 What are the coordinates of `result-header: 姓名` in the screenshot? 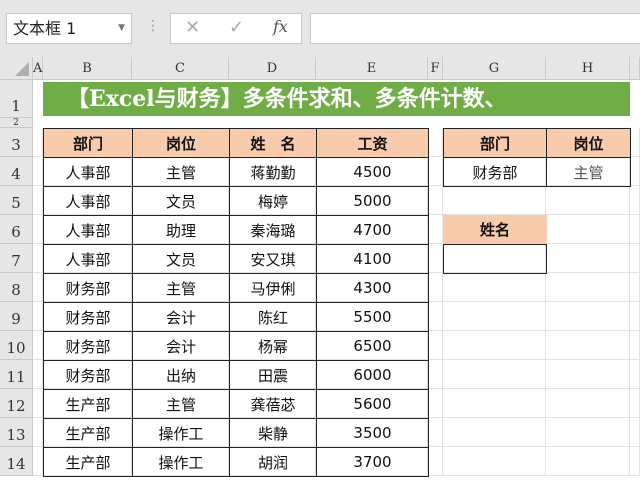 It's located at (495, 230).